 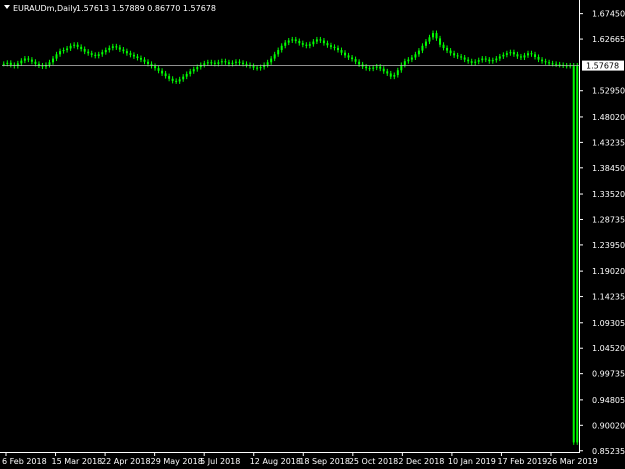 I want to click on x-tick-label: 26 Mar 2019, so click(x=572, y=461).